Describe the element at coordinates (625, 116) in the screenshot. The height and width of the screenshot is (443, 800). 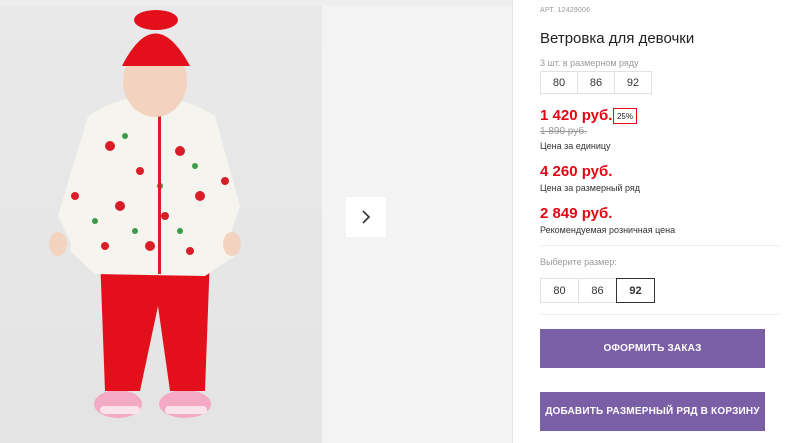
I see `discount-badge: 25%` at that location.